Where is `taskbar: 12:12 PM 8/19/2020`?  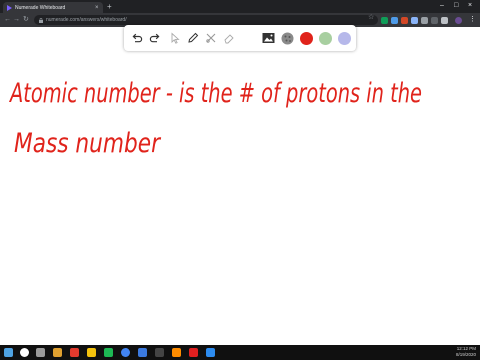
taskbar: 12:12 PM 8/19/2020 is located at coordinates (240, 352).